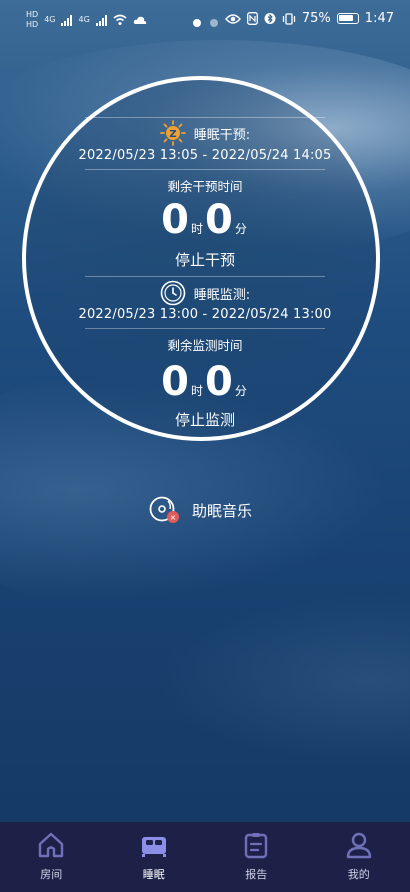  I want to click on page-dot-active, so click(197, 23).